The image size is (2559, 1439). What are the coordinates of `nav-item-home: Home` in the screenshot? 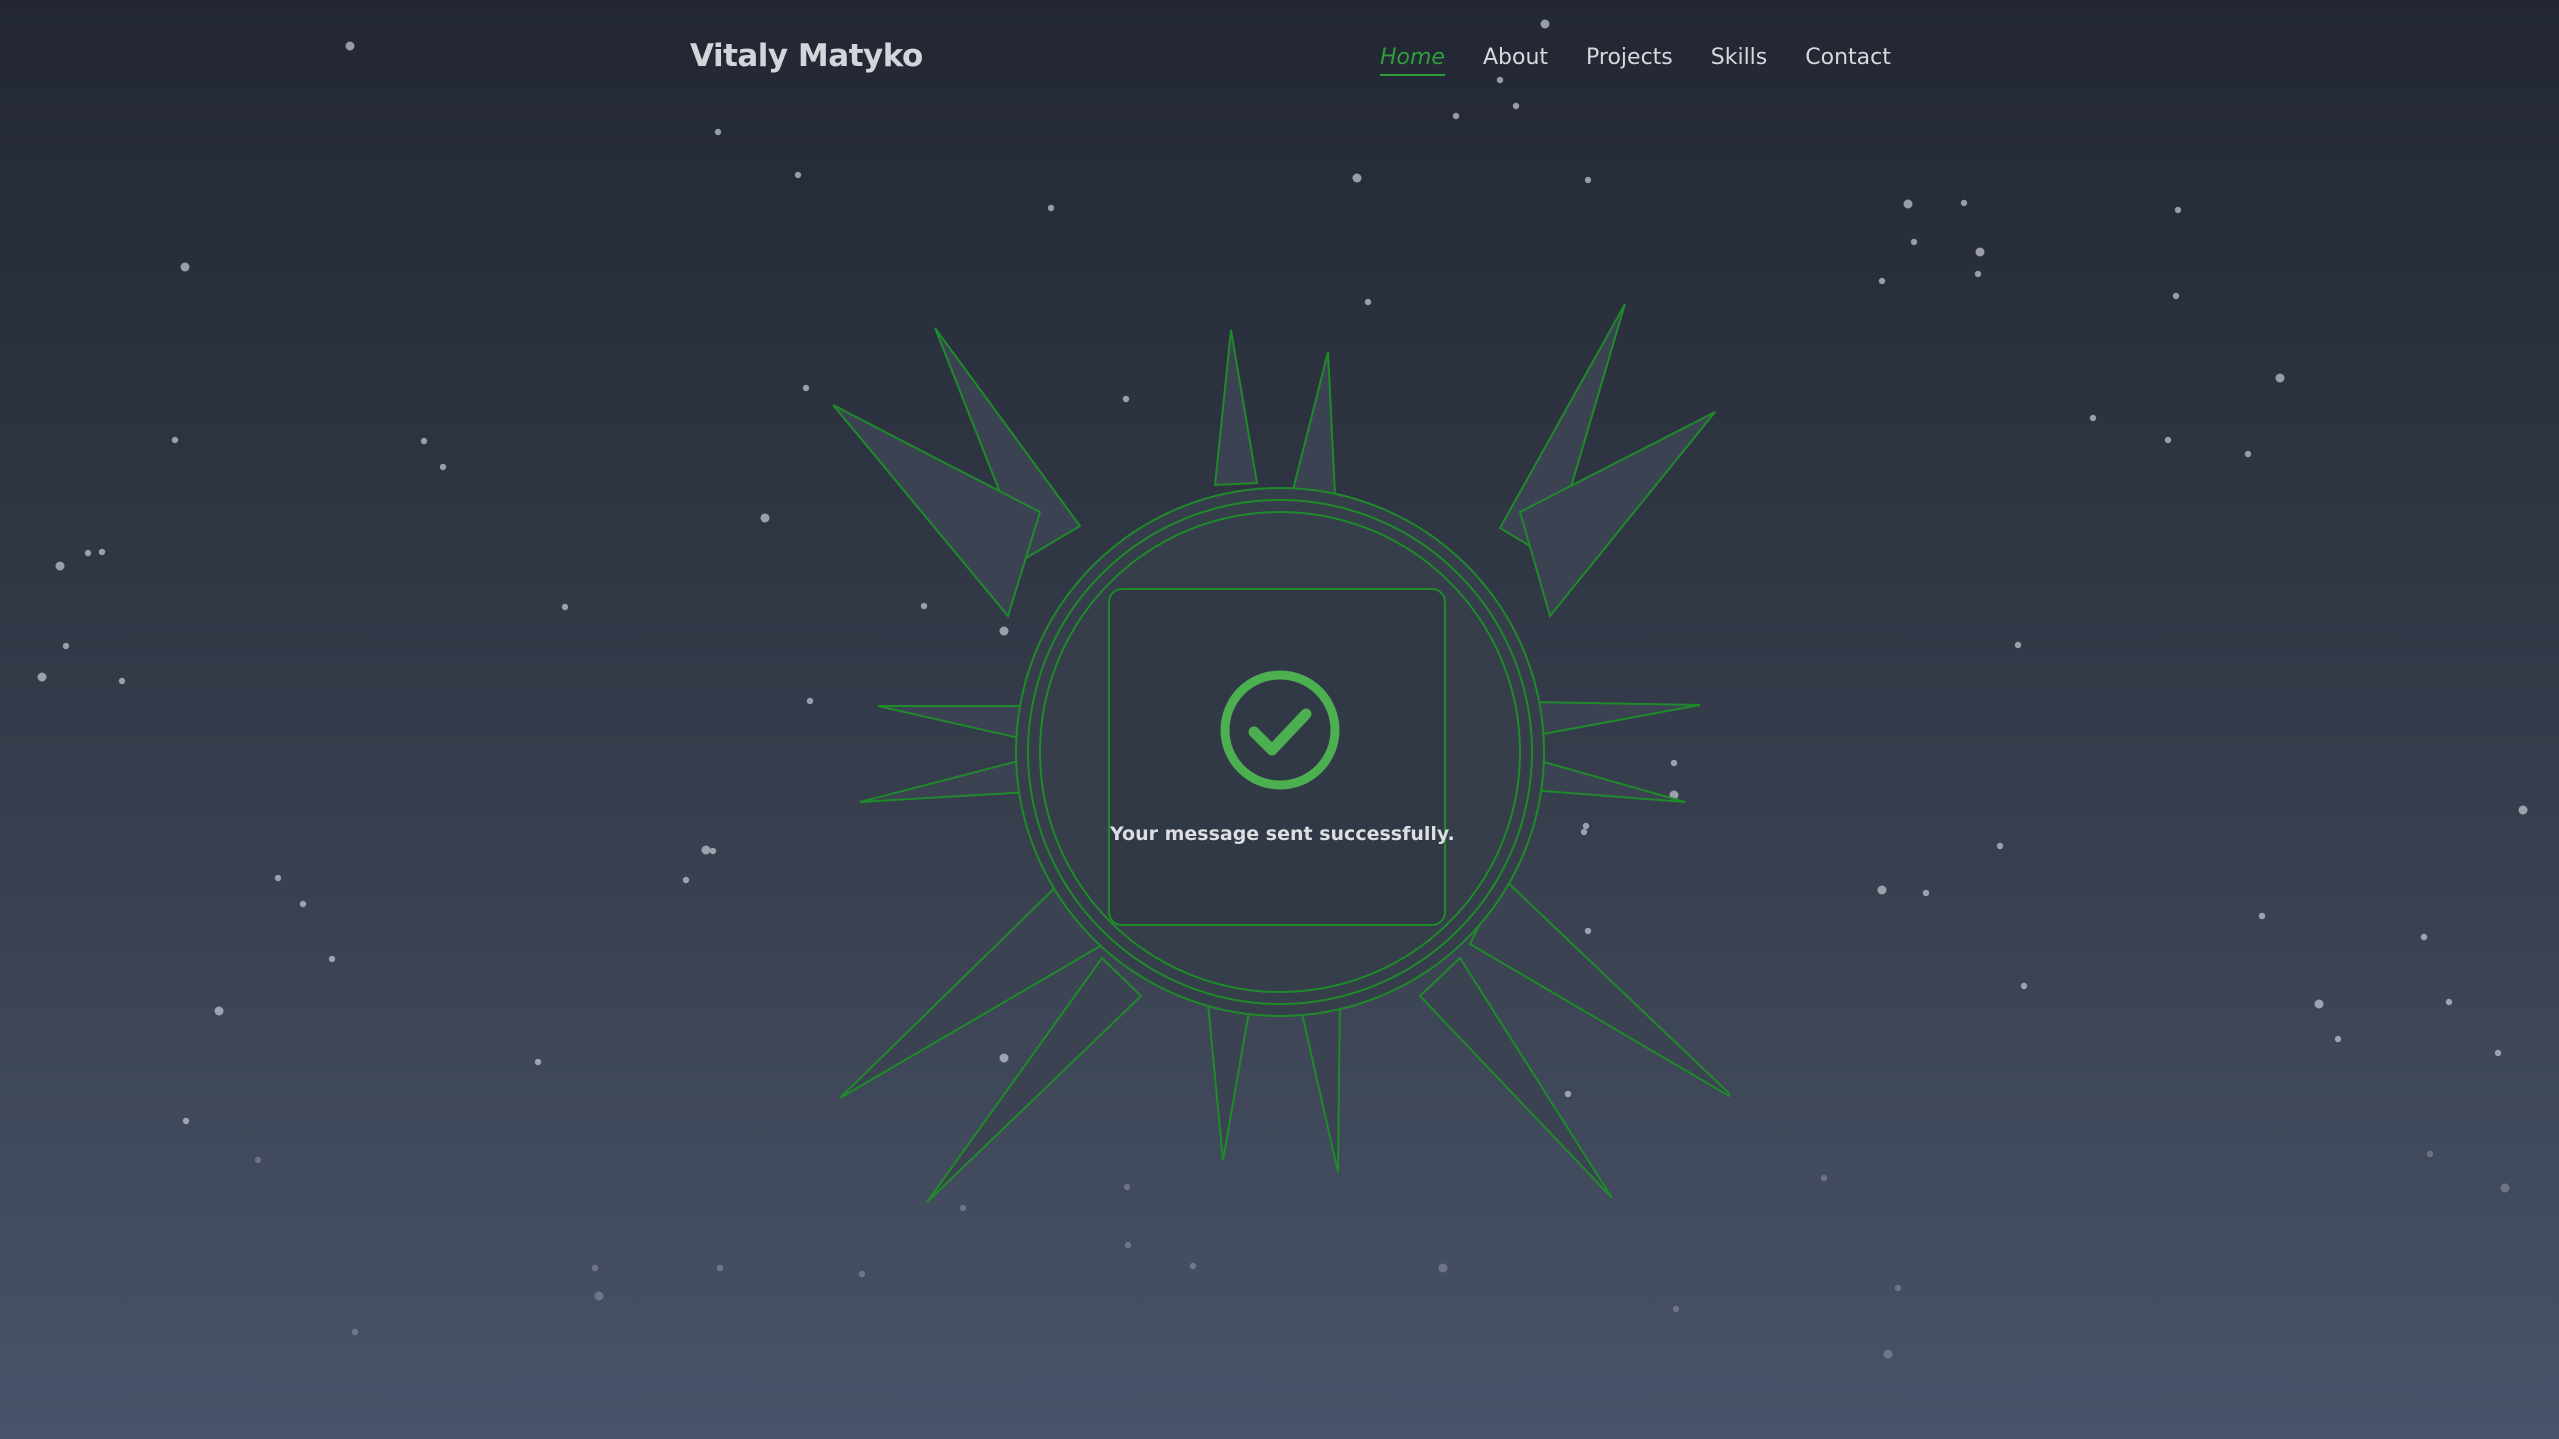 It's located at (1412, 60).